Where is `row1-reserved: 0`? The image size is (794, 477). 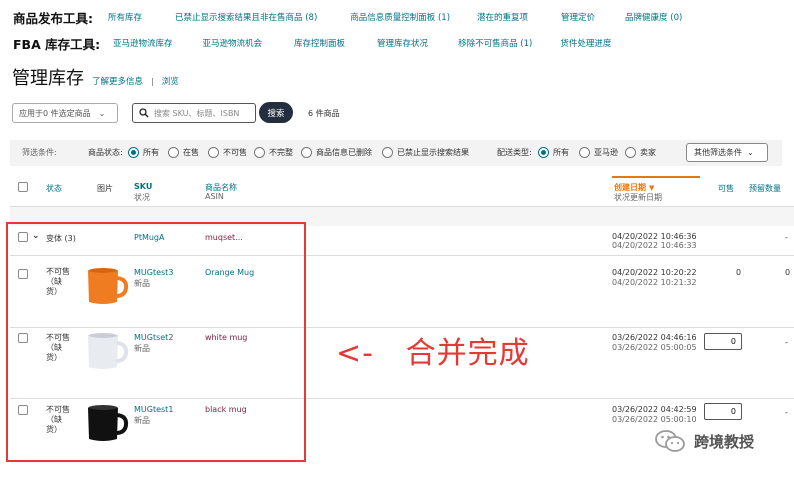 row1-reserved: 0 is located at coordinates (788, 272).